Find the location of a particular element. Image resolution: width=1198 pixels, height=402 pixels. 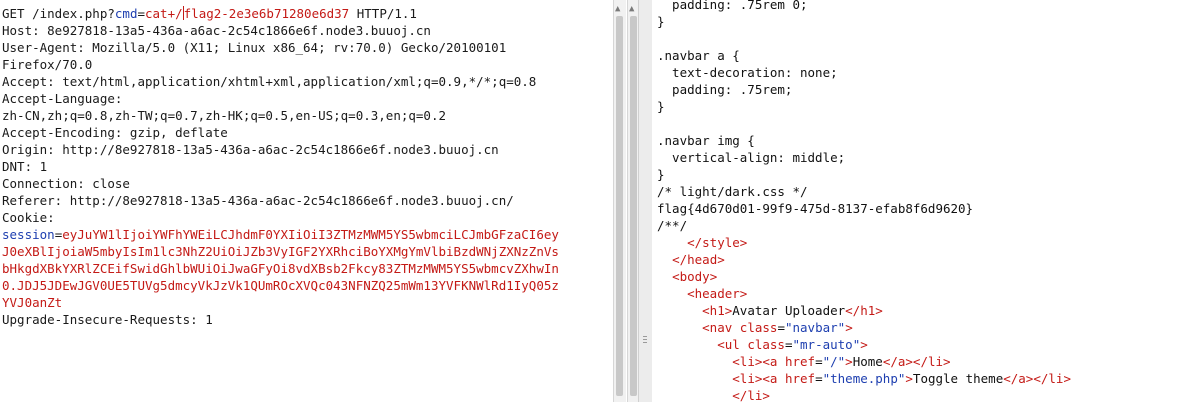

request-scrollbar: ▲ is located at coordinates (619, 201).